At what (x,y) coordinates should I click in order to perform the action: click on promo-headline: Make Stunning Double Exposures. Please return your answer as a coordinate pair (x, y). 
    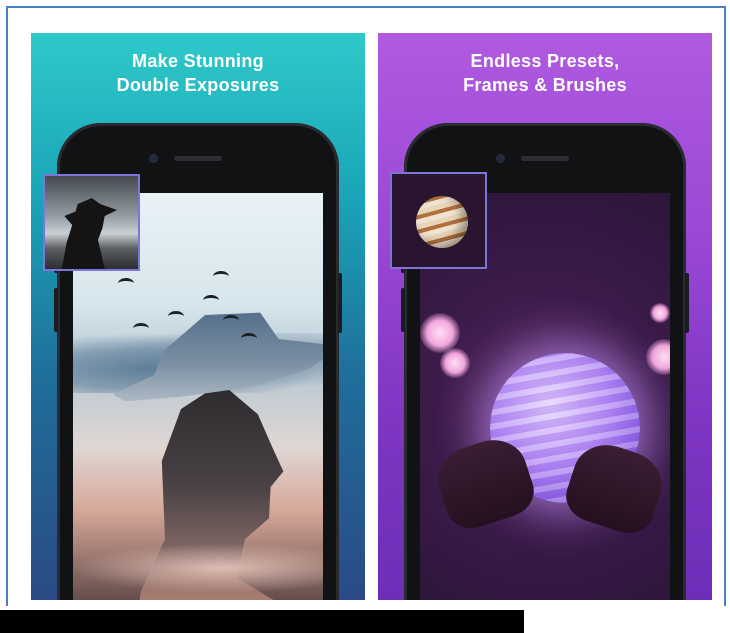
    Looking at the image, I should click on (198, 73).